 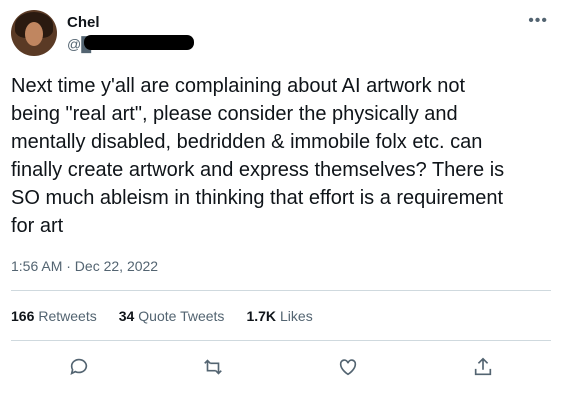 I want to click on reply-button, so click(x=79, y=367).